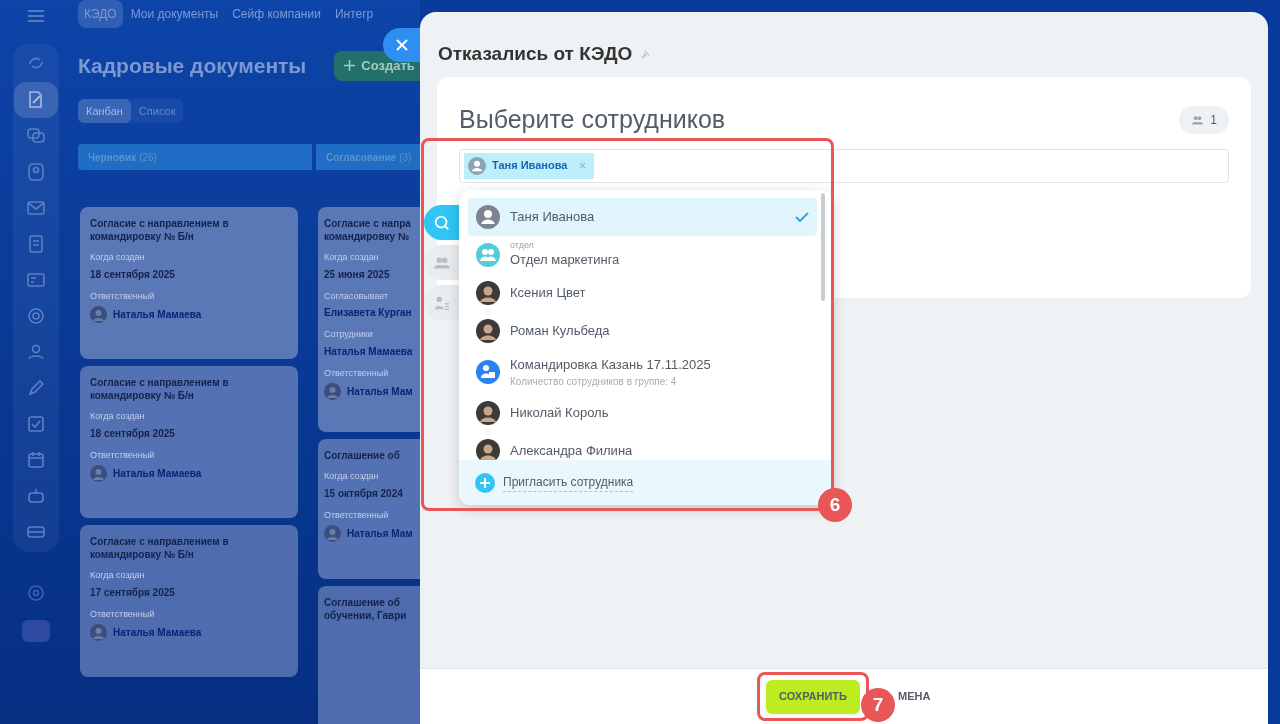  I want to click on selected-tag: Таня Иванова, so click(529, 165).